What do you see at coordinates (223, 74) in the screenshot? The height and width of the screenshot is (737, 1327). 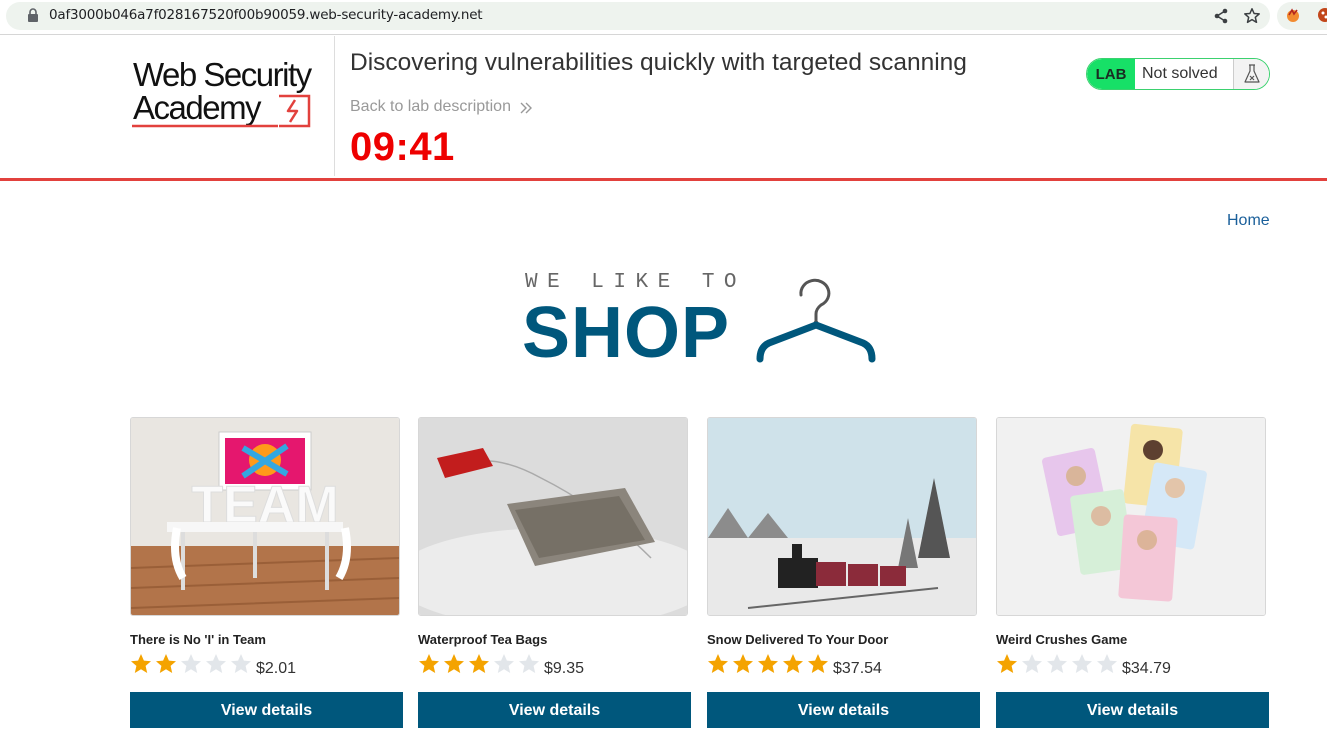 I see `svg-text: Web Security` at bounding box center [223, 74].